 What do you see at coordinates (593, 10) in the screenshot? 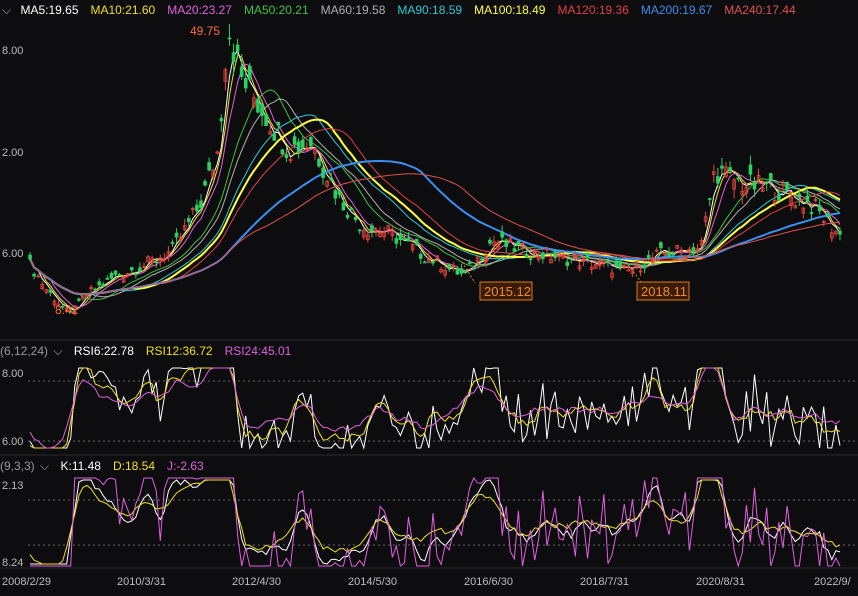
I see `main_legend-item-7: MA120:19.36` at bounding box center [593, 10].